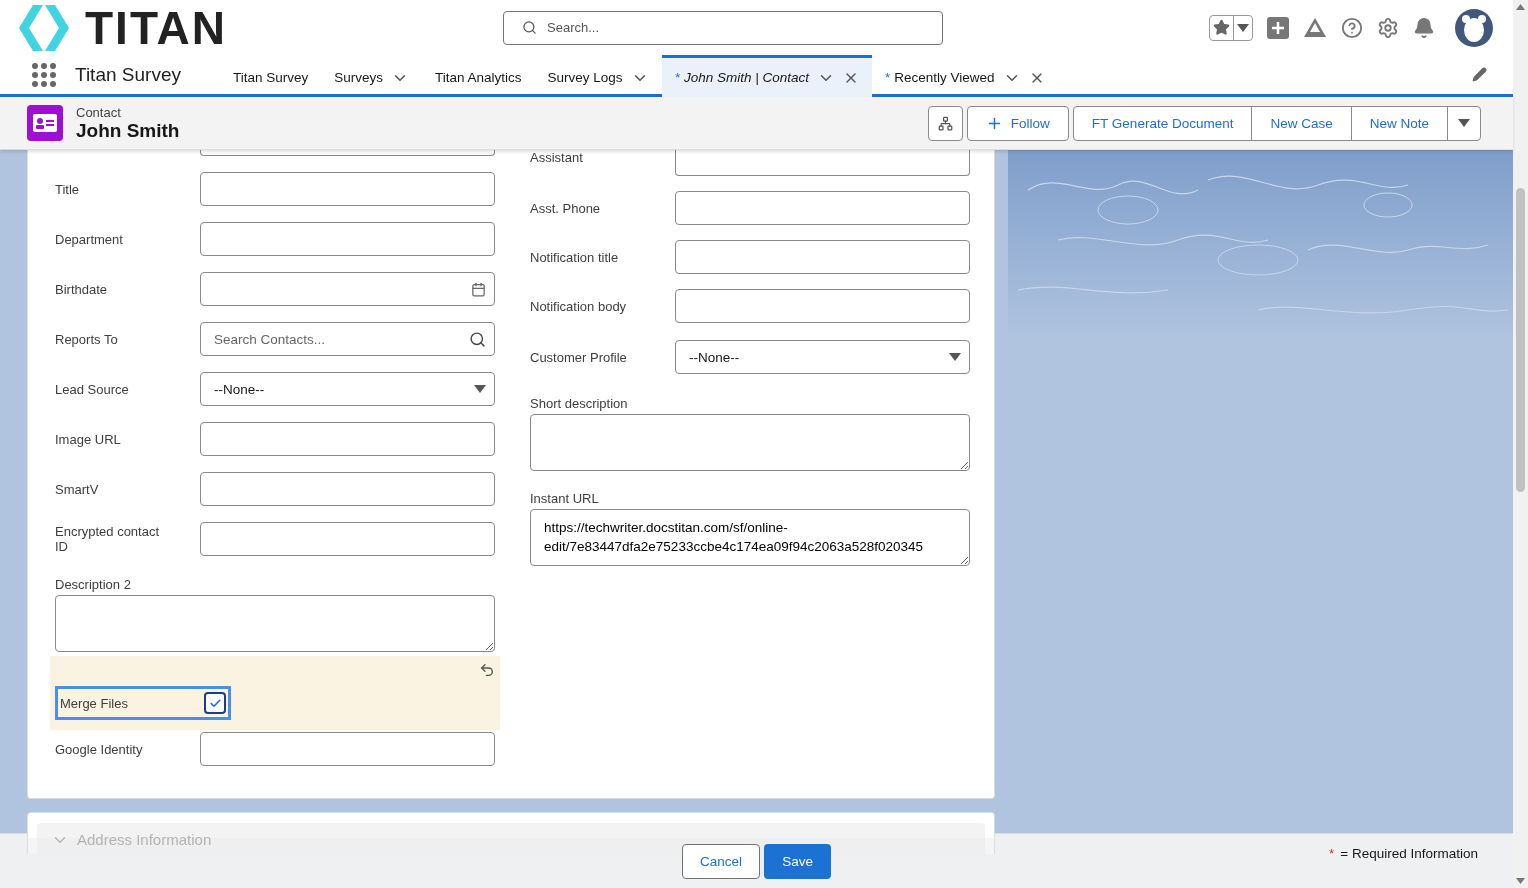  What do you see at coordinates (89, 239) in the screenshot?
I see `field-label: Department` at bounding box center [89, 239].